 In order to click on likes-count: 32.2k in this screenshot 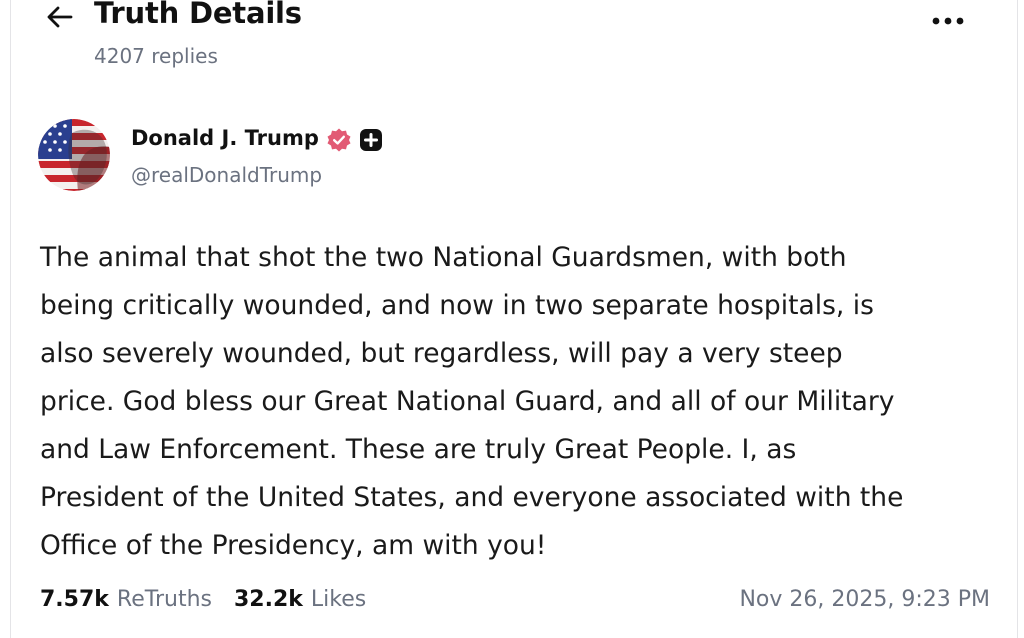, I will do `click(268, 599)`.